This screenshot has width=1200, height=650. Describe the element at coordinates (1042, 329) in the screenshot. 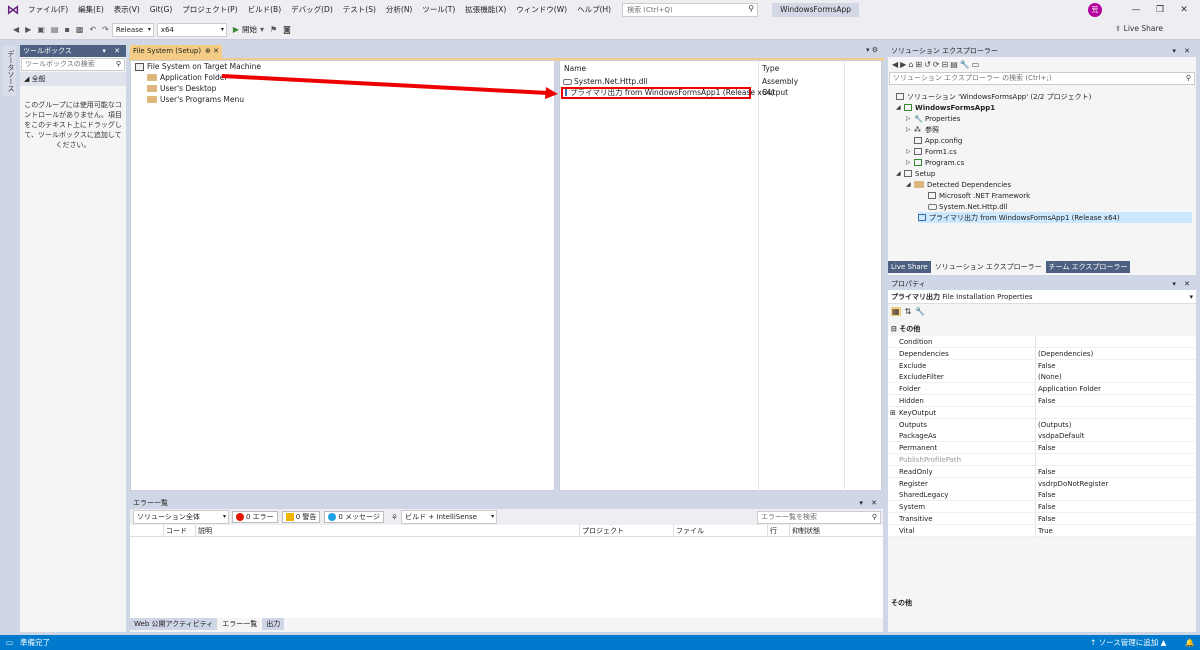

I see `property-category: ⊟ その他` at that location.